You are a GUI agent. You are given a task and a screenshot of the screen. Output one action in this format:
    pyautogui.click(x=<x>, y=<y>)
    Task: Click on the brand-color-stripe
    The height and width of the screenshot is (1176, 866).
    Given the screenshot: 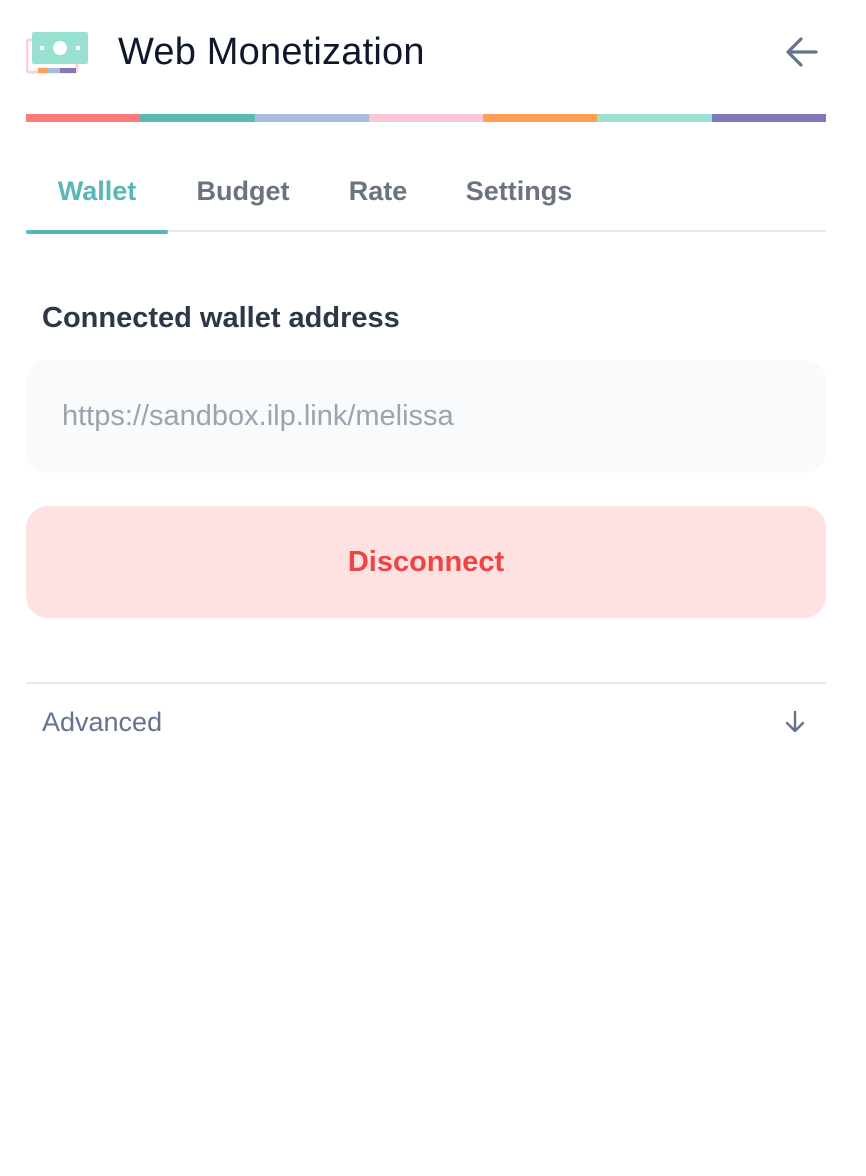 What is the action you would take?
    pyautogui.click(x=426, y=118)
    